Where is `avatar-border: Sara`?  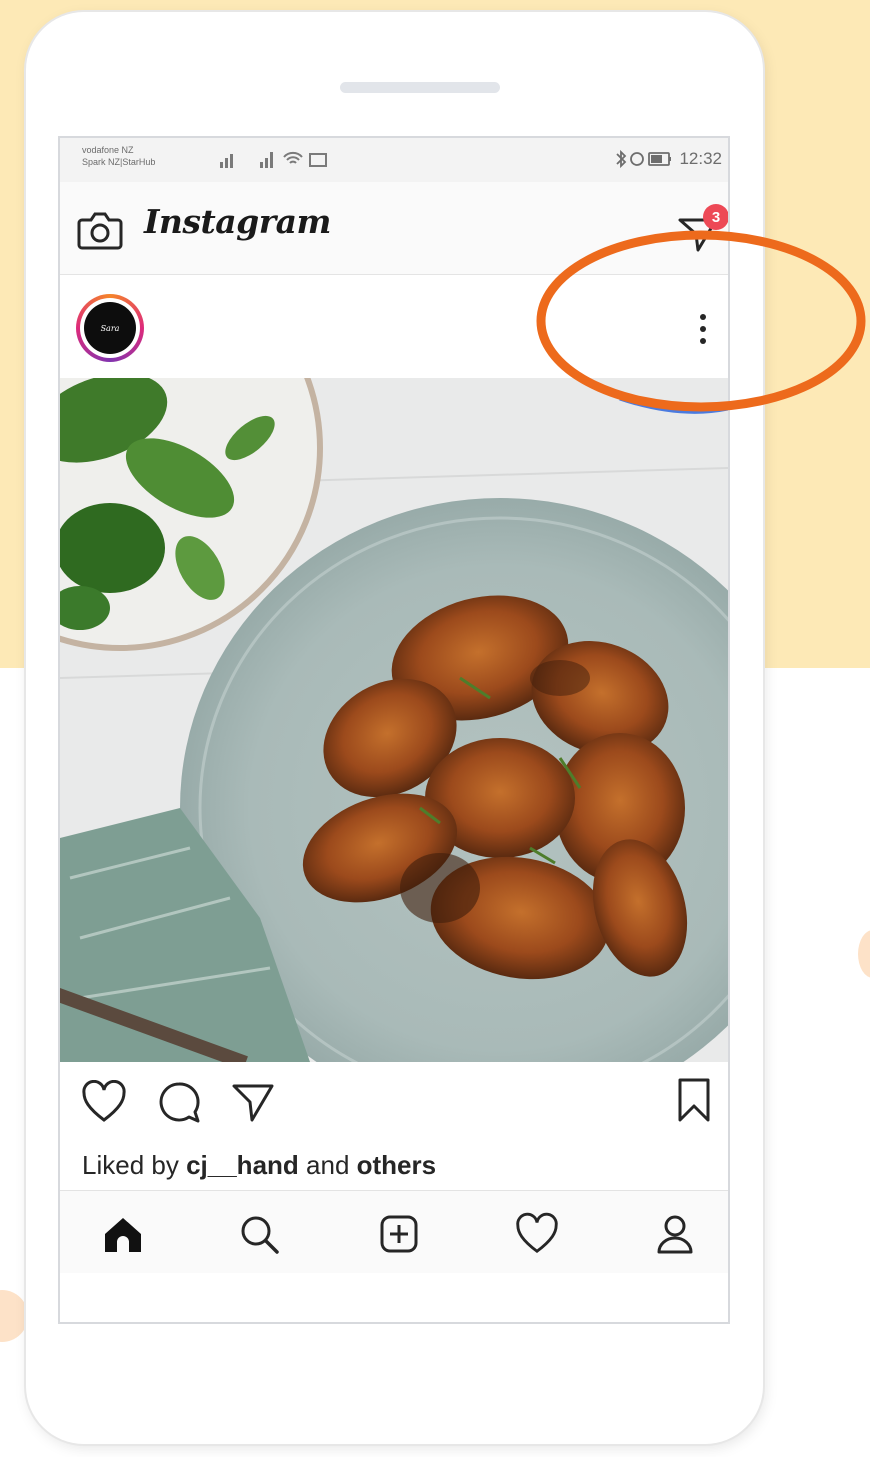
avatar-border: Sara is located at coordinates (110, 328).